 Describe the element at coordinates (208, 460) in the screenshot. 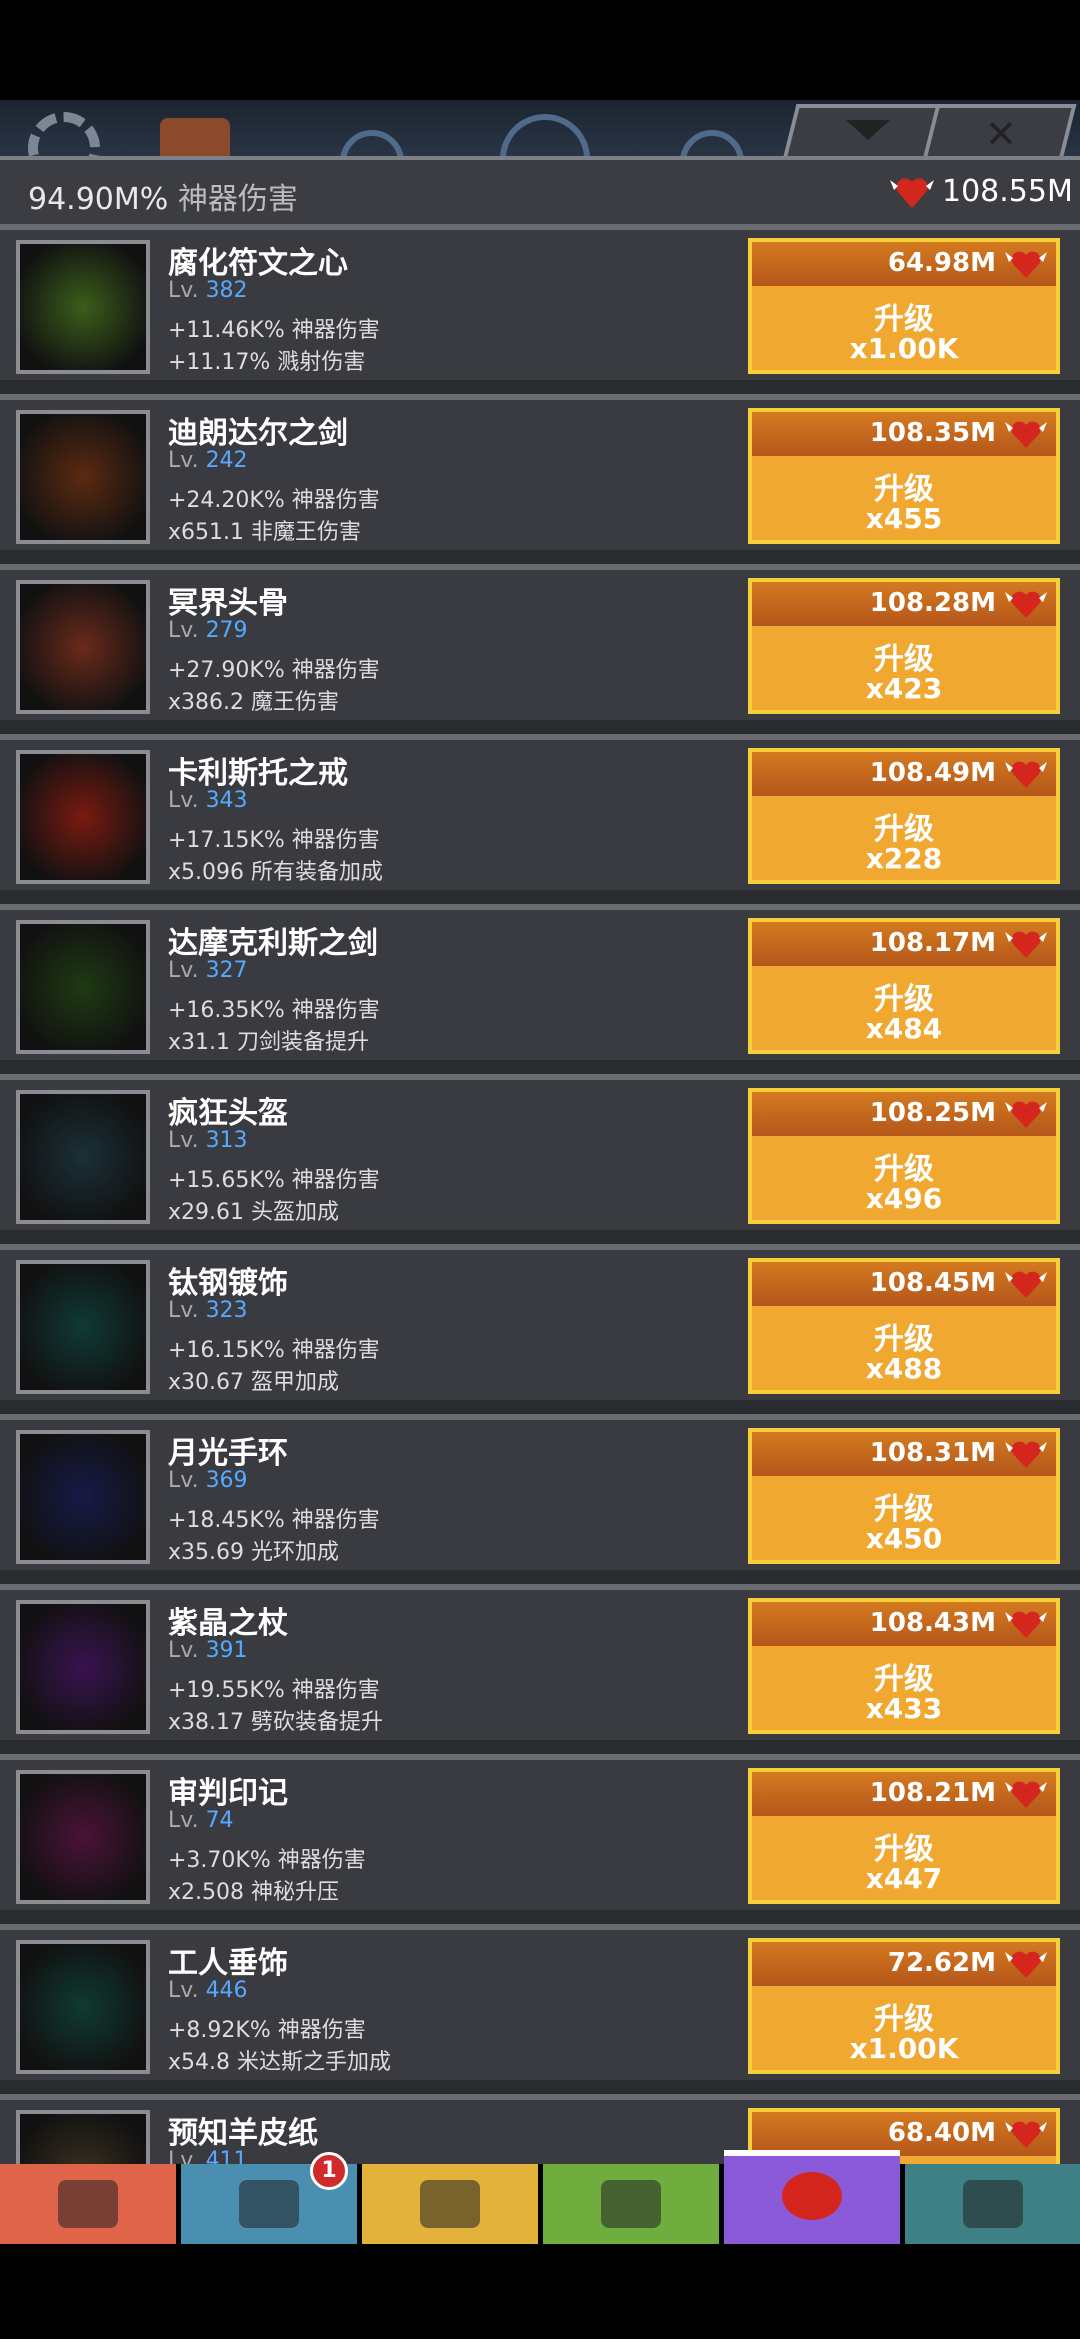

I see `artifact-level: Lv. 242` at that location.